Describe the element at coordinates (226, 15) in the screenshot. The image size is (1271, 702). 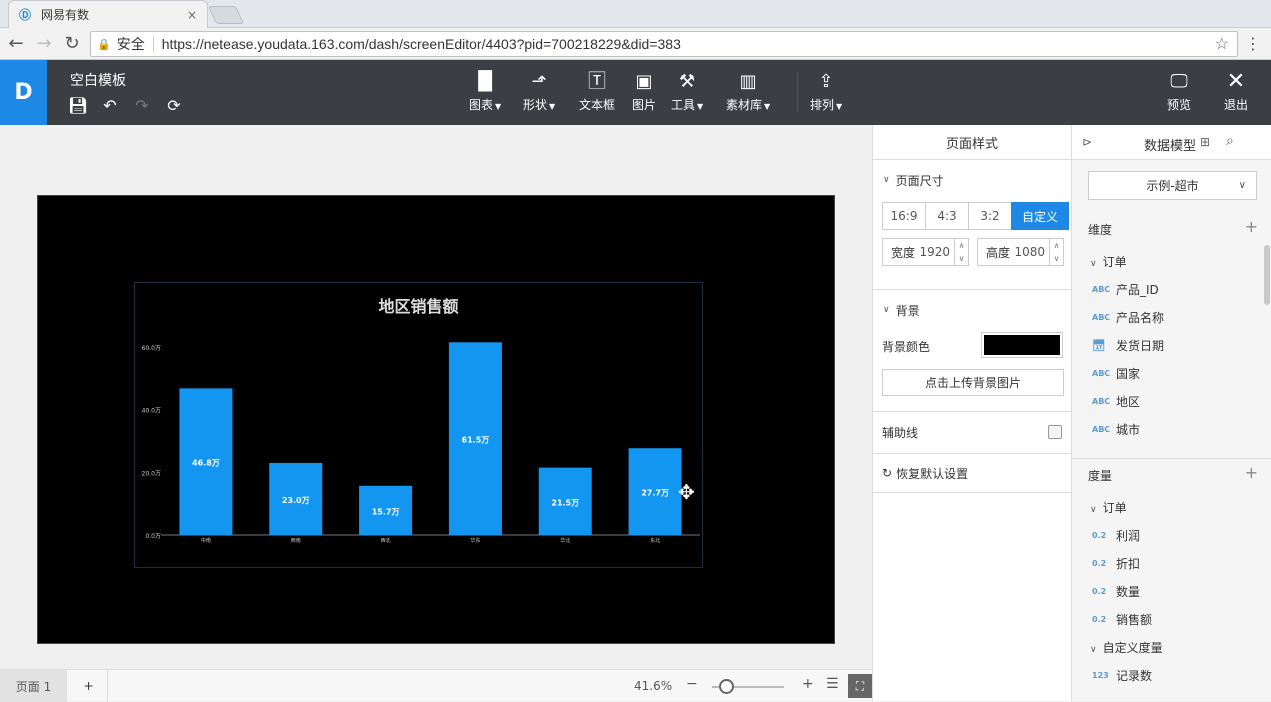
I see `new-tab-button` at that location.